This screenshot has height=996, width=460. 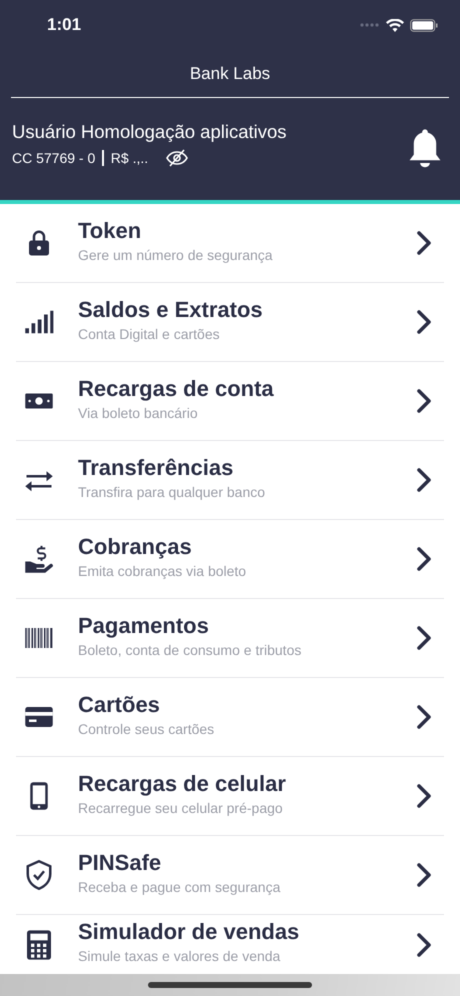 I want to click on bell-icon, so click(x=425, y=149).